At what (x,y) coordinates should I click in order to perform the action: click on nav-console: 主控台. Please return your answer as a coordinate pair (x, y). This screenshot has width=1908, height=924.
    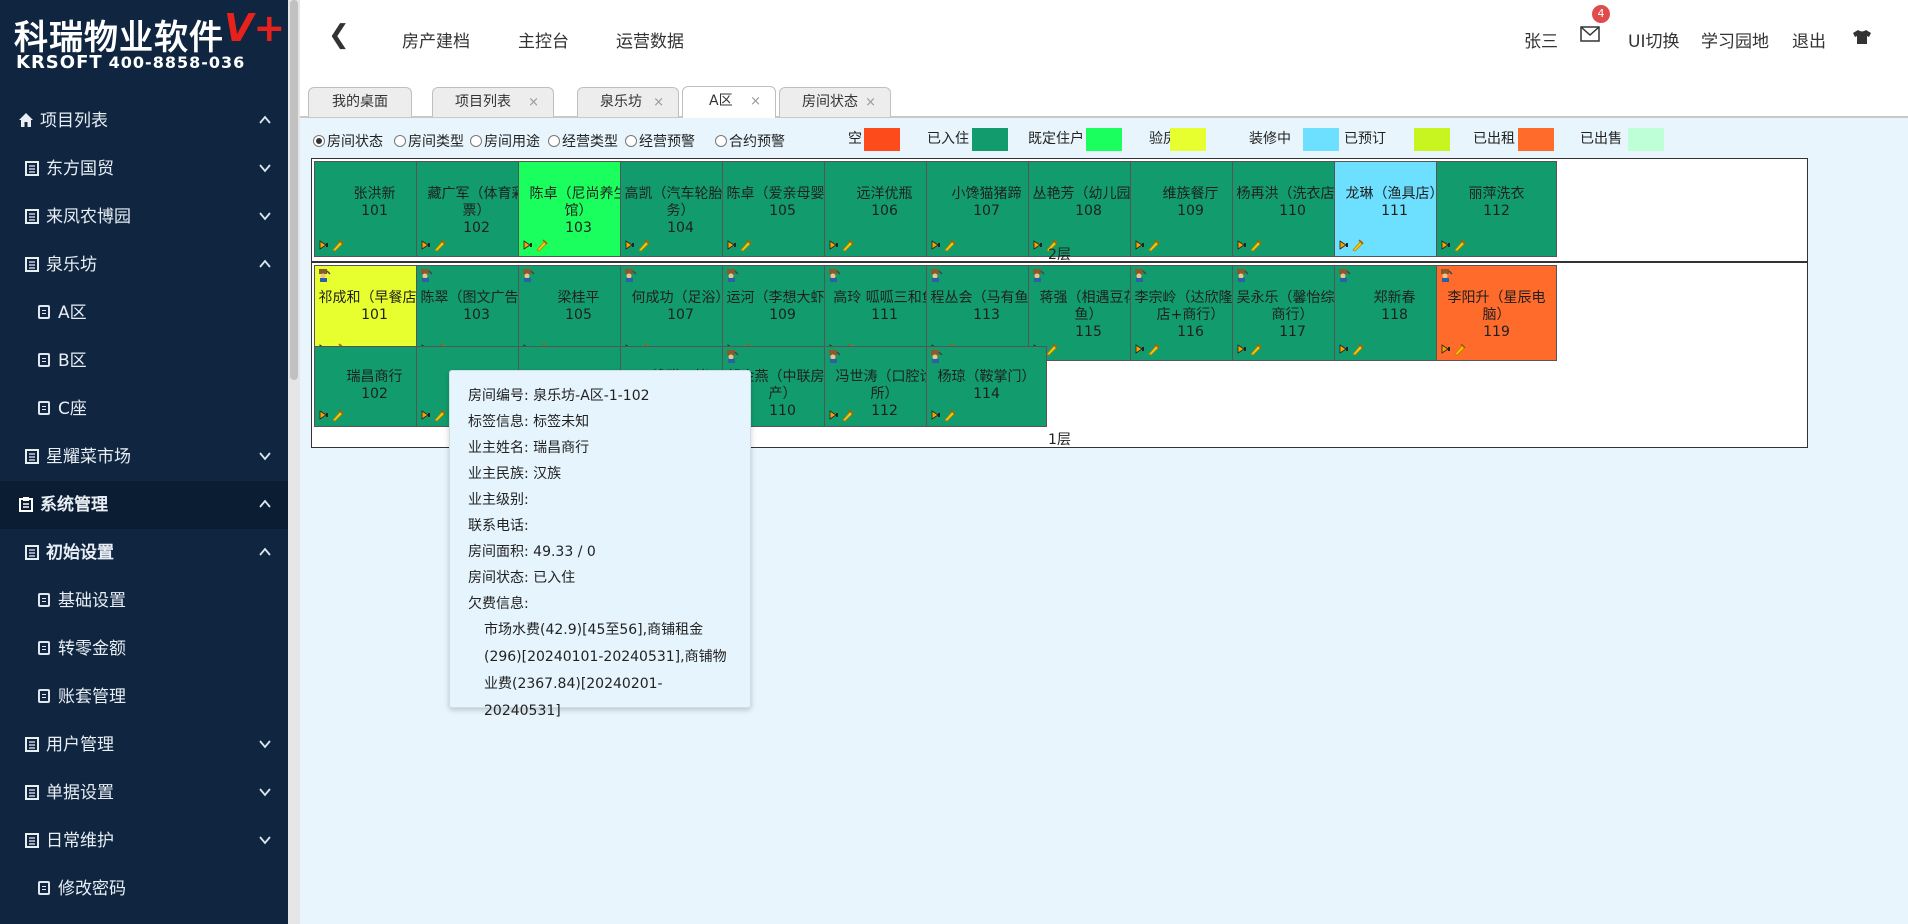
    Looking at the image, I should click on (543, 39).